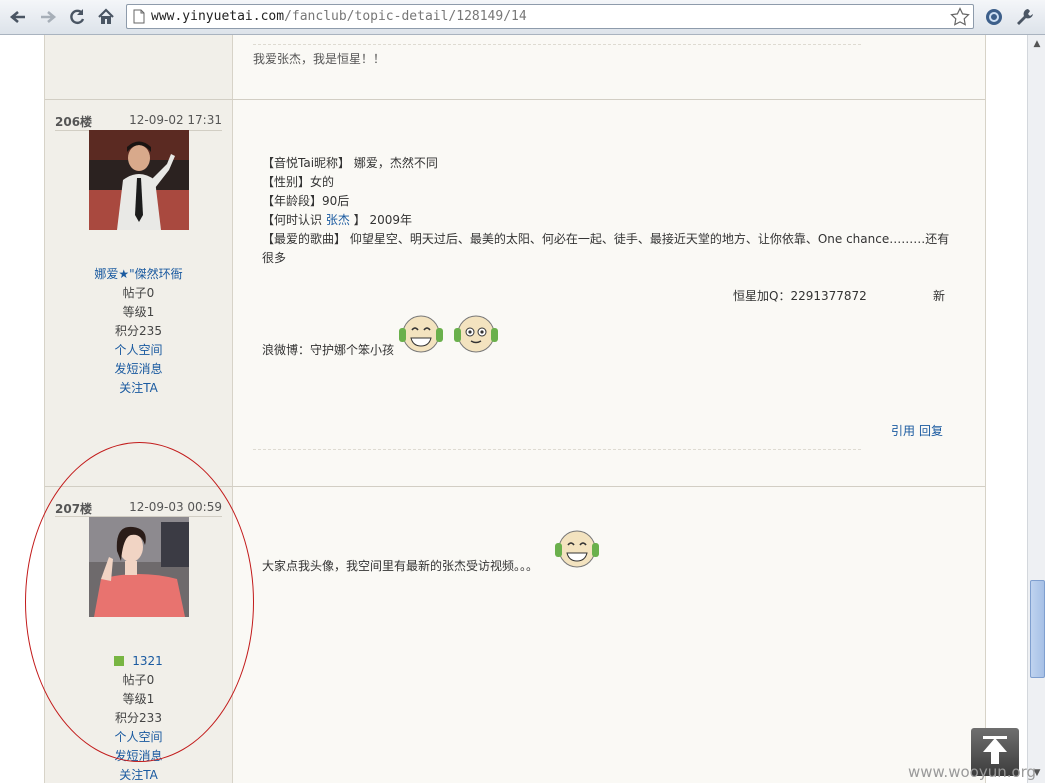  I want to click on prev-post-user-column, so click(139, 67).